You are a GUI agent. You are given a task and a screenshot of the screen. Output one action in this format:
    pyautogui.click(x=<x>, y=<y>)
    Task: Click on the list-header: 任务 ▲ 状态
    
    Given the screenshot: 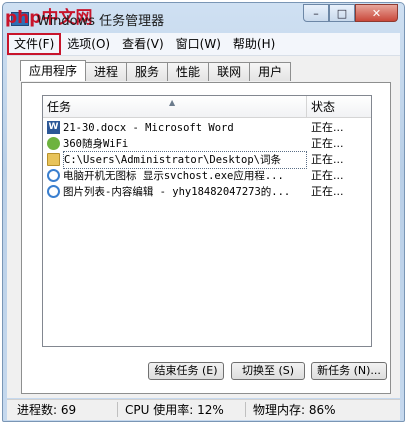 What is the action you would take?
    pyautogui.click(x=207, y=107)
    